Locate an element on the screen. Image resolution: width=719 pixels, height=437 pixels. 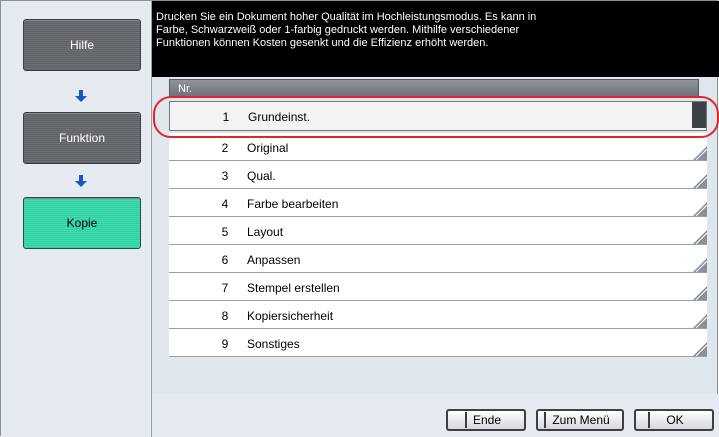
item-label: Layout is located at coordinates (265, 232).